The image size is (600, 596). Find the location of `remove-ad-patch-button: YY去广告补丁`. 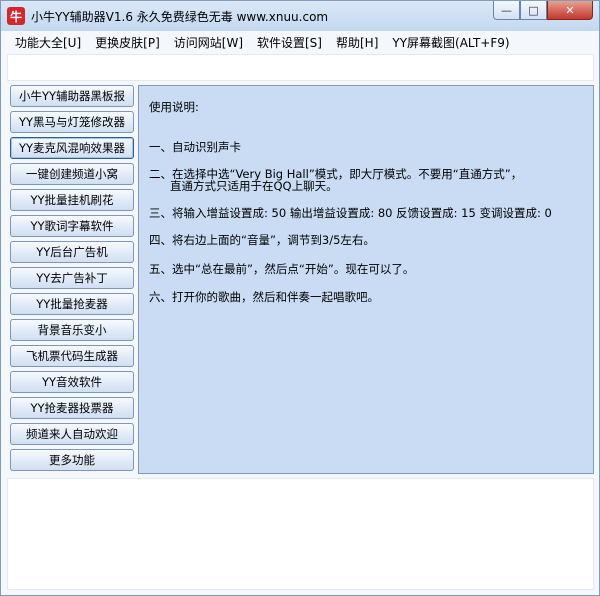

remove-ad-patch-button: YY去广告补丁 is located at coordinates (72, 278).